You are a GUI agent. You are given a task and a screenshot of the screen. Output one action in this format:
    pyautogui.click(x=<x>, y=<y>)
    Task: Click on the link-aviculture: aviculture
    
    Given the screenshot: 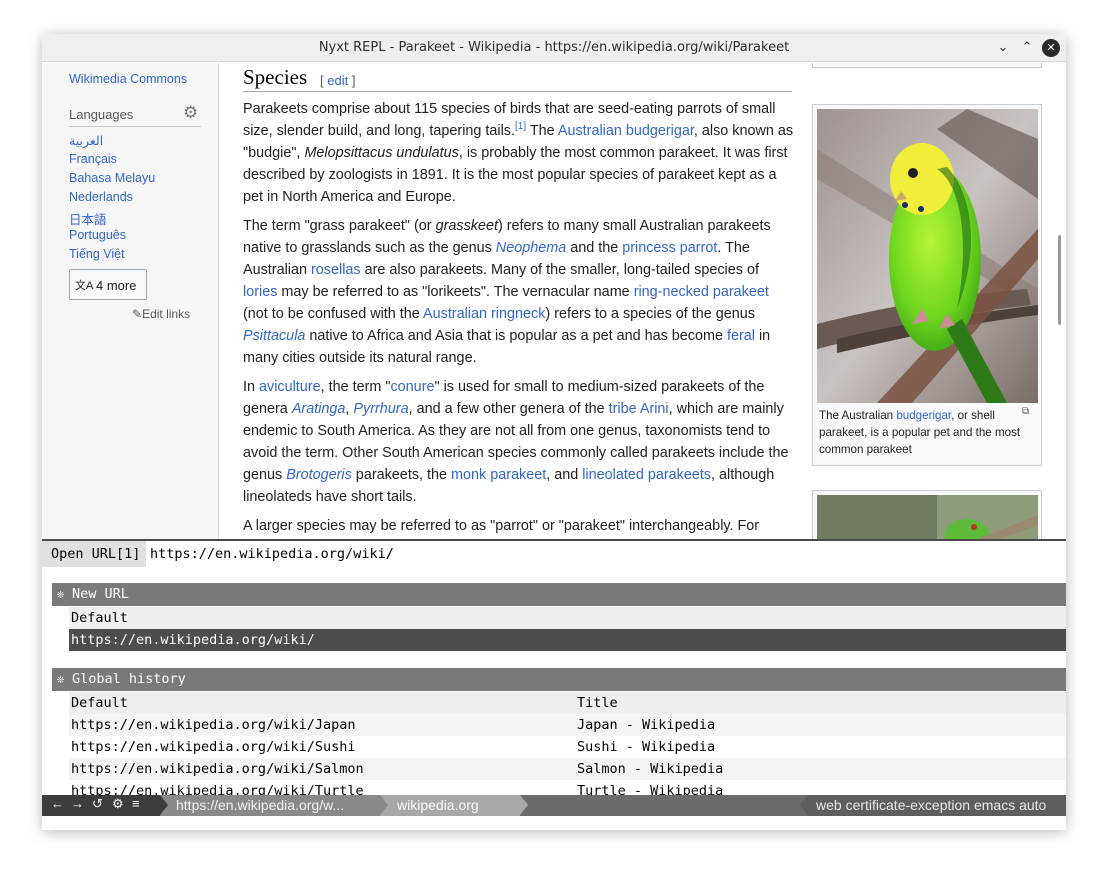 What is the action you would take?
    pyautogui.click(x=290, y=387)
    